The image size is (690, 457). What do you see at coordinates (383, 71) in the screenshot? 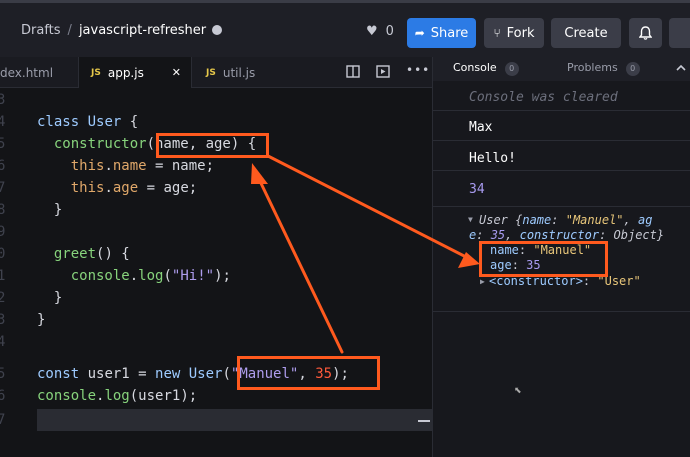
I see `preview-icon` at bounding box center [383, 71].